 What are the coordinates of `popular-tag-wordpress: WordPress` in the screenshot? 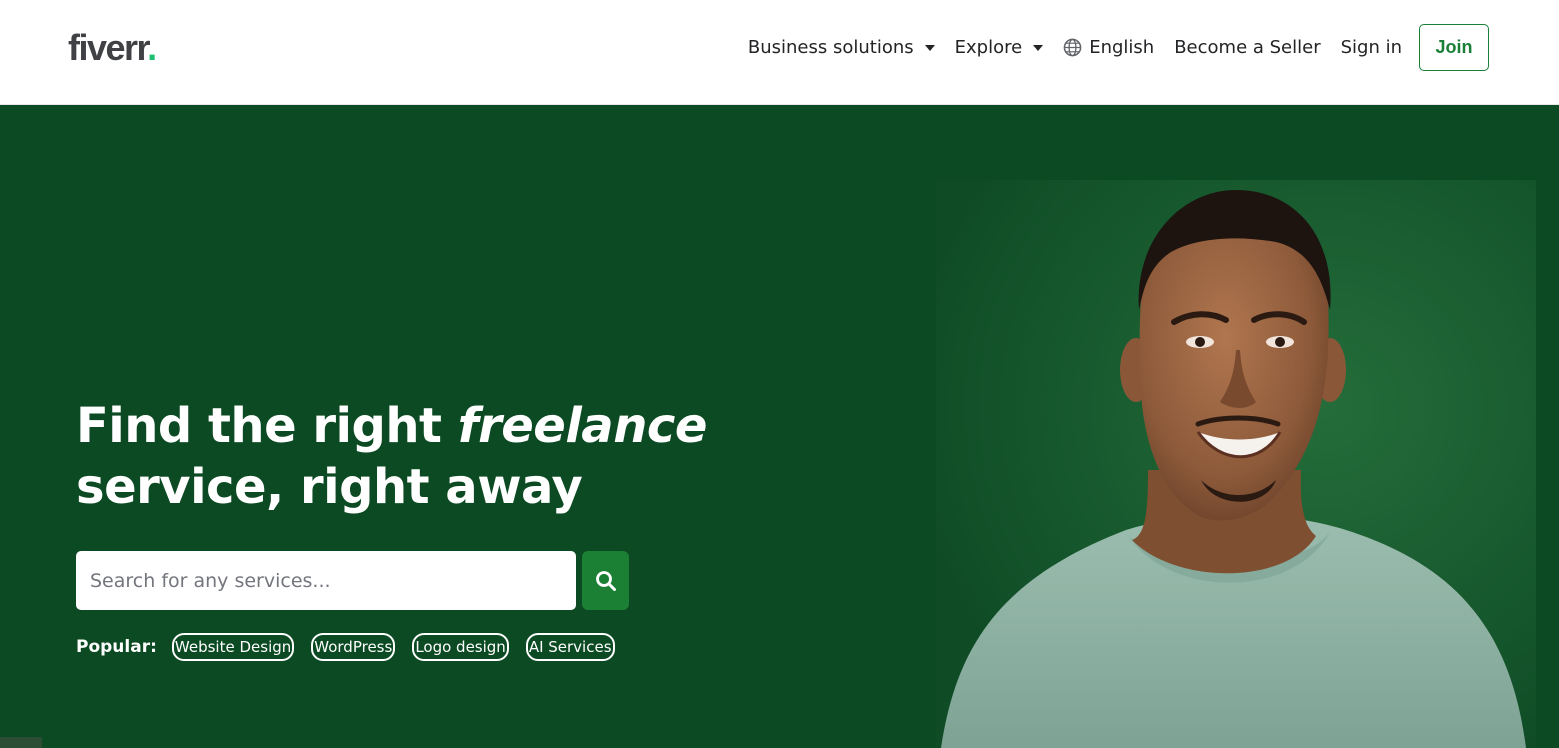 It's located at (353, 647).